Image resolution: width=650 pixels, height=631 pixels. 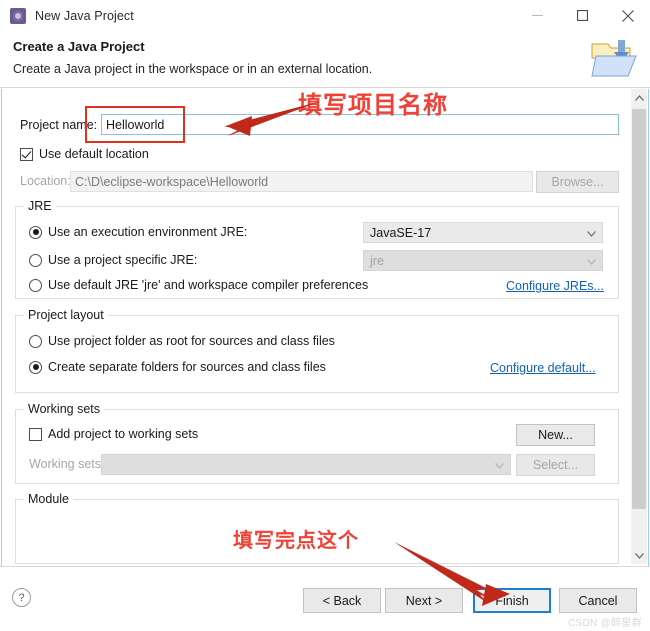 What do you see at coordinates (377, 260) in the screenshot?
I see `project-jre-value: jre` at bounding box center [377, 260].